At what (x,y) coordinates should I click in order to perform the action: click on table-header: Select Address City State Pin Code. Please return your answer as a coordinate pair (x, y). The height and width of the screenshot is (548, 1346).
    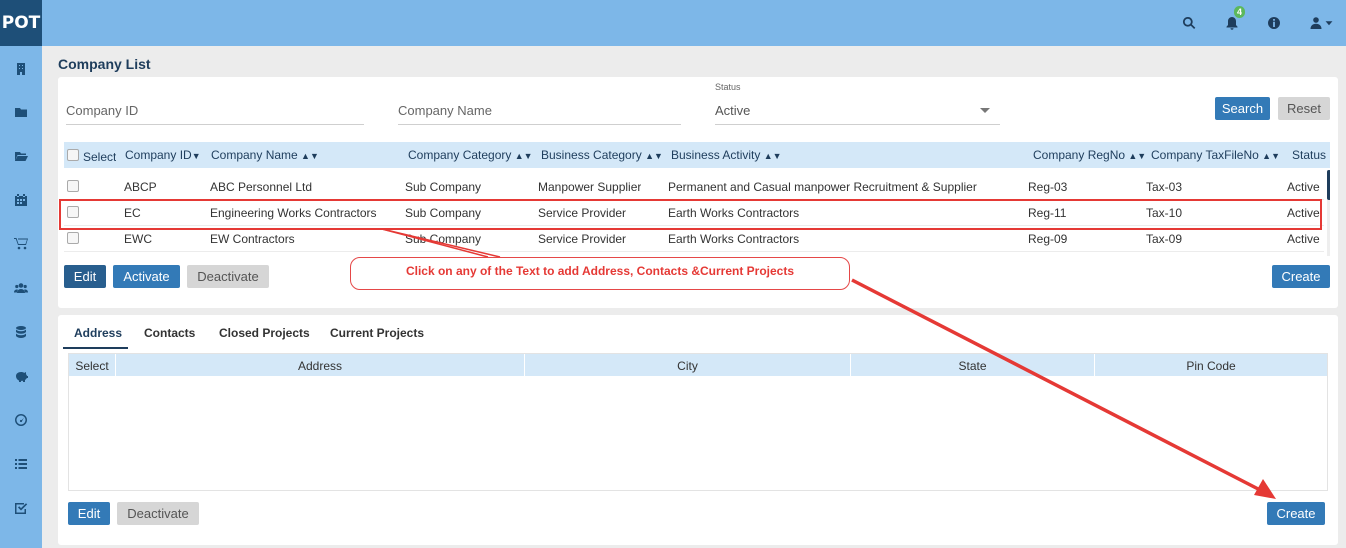
    Looking at the image, I should click on (698, 365).